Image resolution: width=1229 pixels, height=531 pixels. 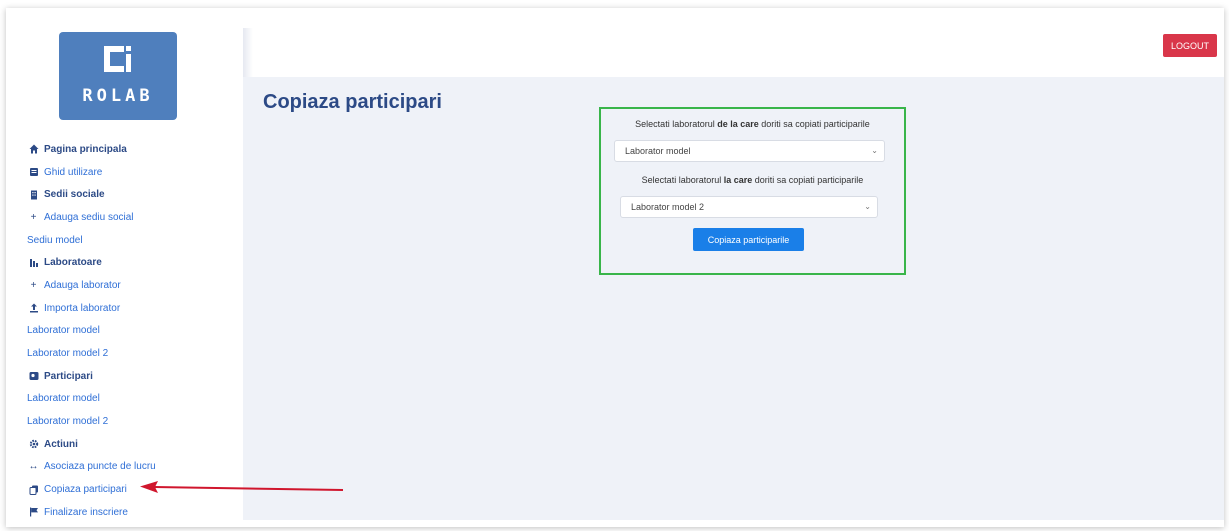 What do you see at coordinates (1190, 45) in the screenshot?
I see `logout-button: LOGOUT` at bounding box center [1190, 45].